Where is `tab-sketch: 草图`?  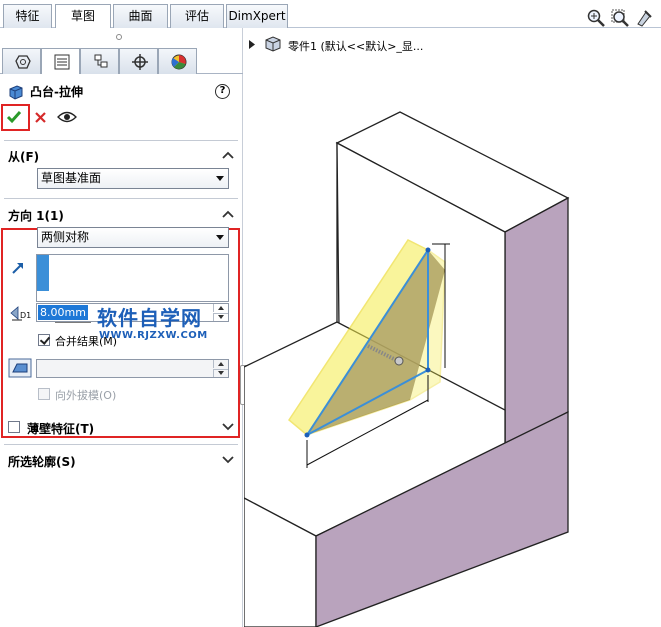 tab-sketch: 草图 is located at coordinates (83, 16).